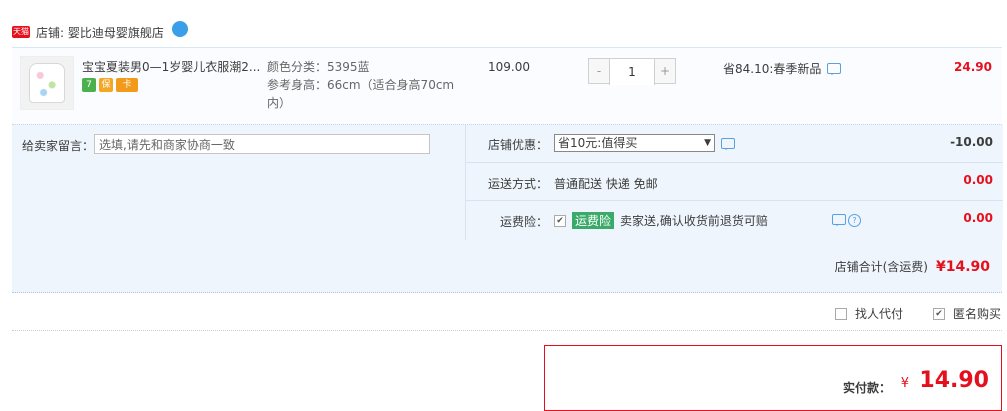 The height and width of the screenshot is (411, 1007). I want to click on wangwang-chat-icon, so click(179, 29).